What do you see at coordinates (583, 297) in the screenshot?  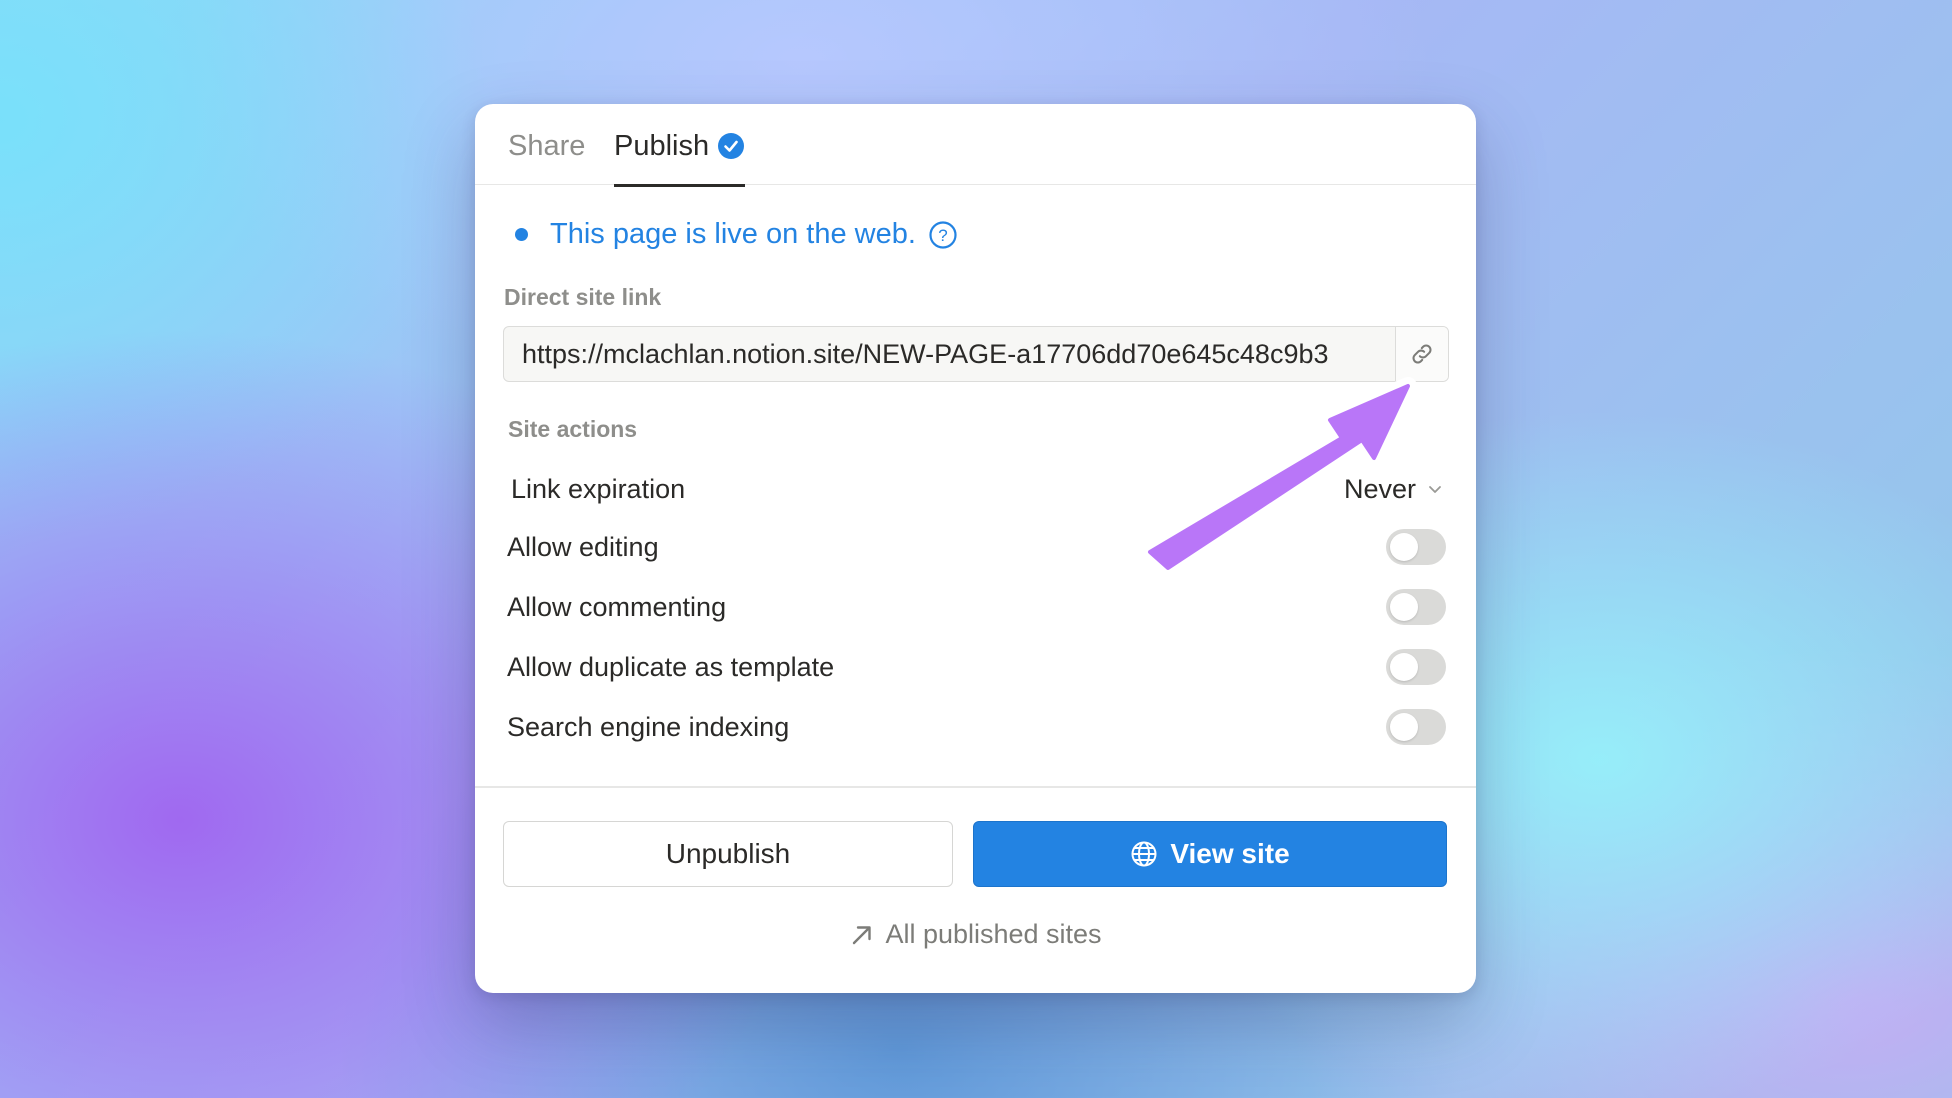 I see `direct-site-link-label: Direct site link` at bounding box center [583, 297].